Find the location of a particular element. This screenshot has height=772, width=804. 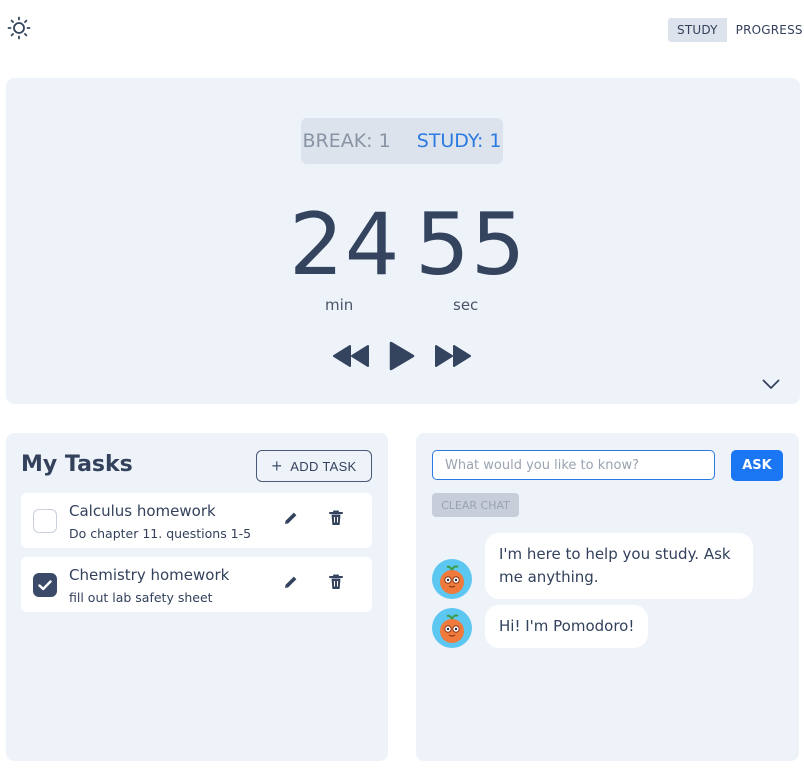

chevron-down-icon is located at coordinates (771, 384).